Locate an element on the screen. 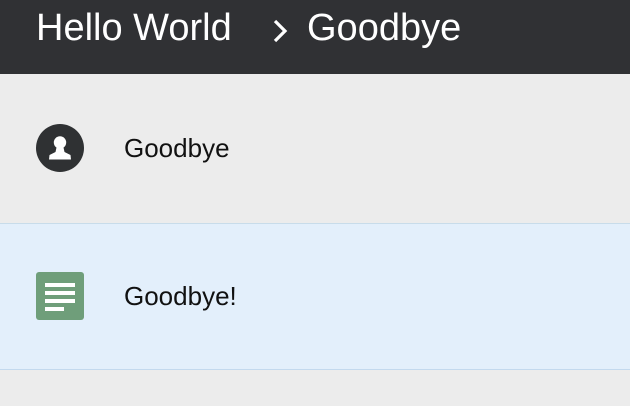 This screenshot has width=630, height=406. chevron-right-icon is located at coordinates (280, 31).